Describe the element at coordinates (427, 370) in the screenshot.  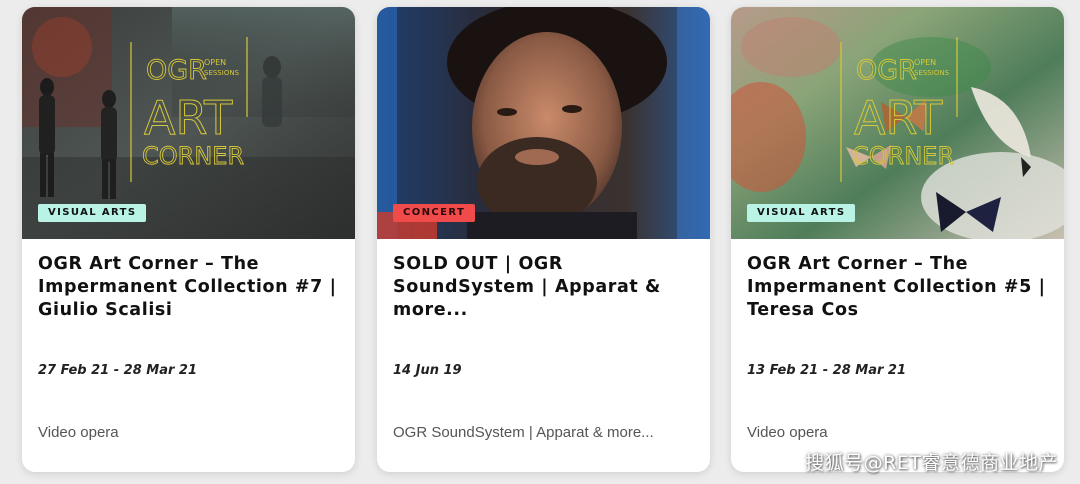
I see `event-date: 14 Jun 19` at that location.